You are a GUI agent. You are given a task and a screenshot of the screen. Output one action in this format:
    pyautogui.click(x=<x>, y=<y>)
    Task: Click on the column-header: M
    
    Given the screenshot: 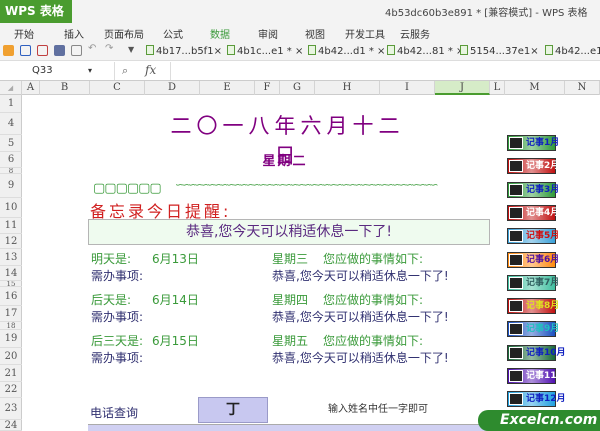 What is the action you would take?
    pyautogui.click(x=535, y=88)
    